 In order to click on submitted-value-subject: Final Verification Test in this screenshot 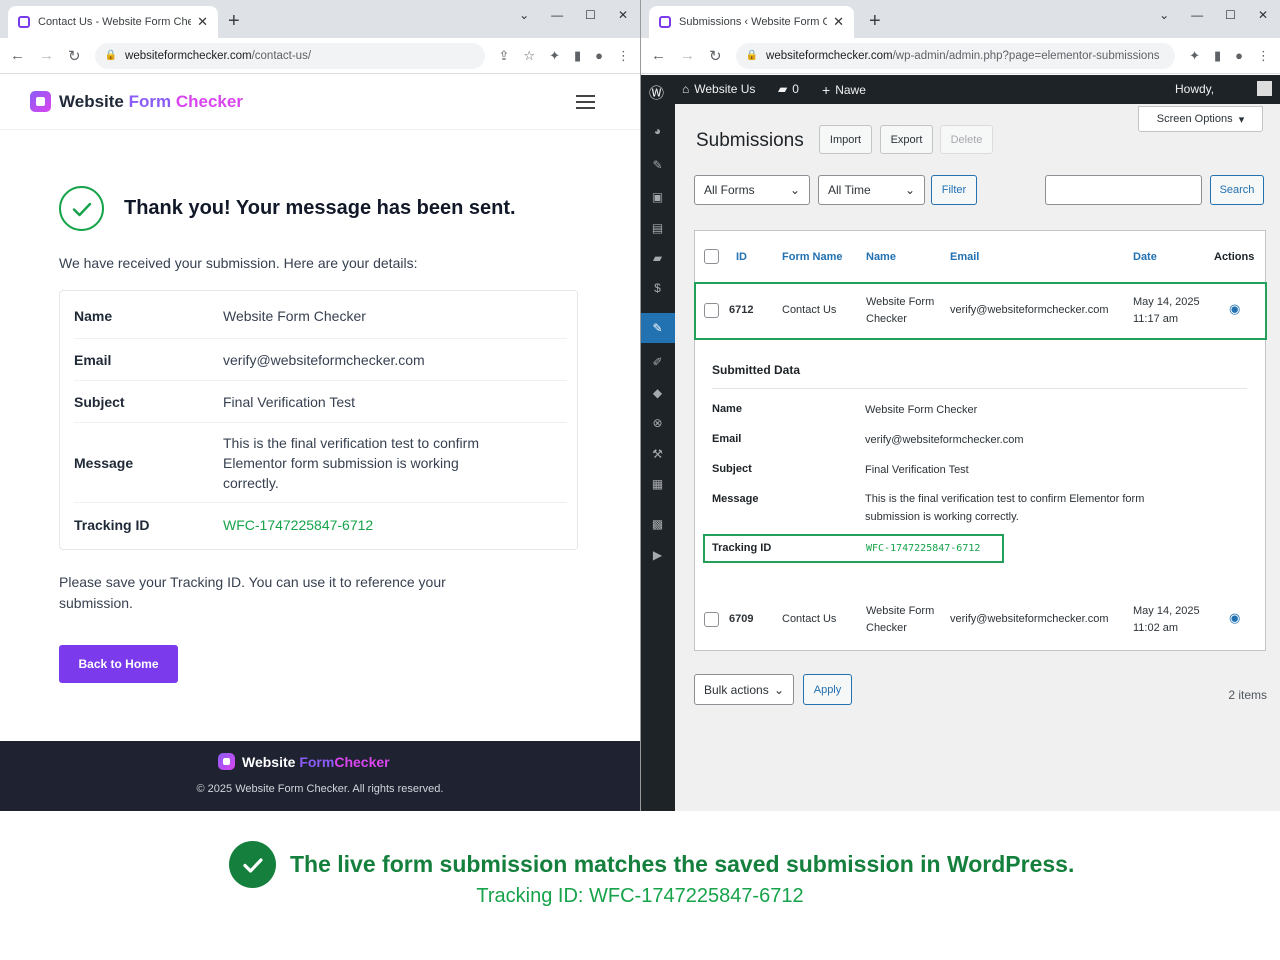, I will do `click(917, 470)`.